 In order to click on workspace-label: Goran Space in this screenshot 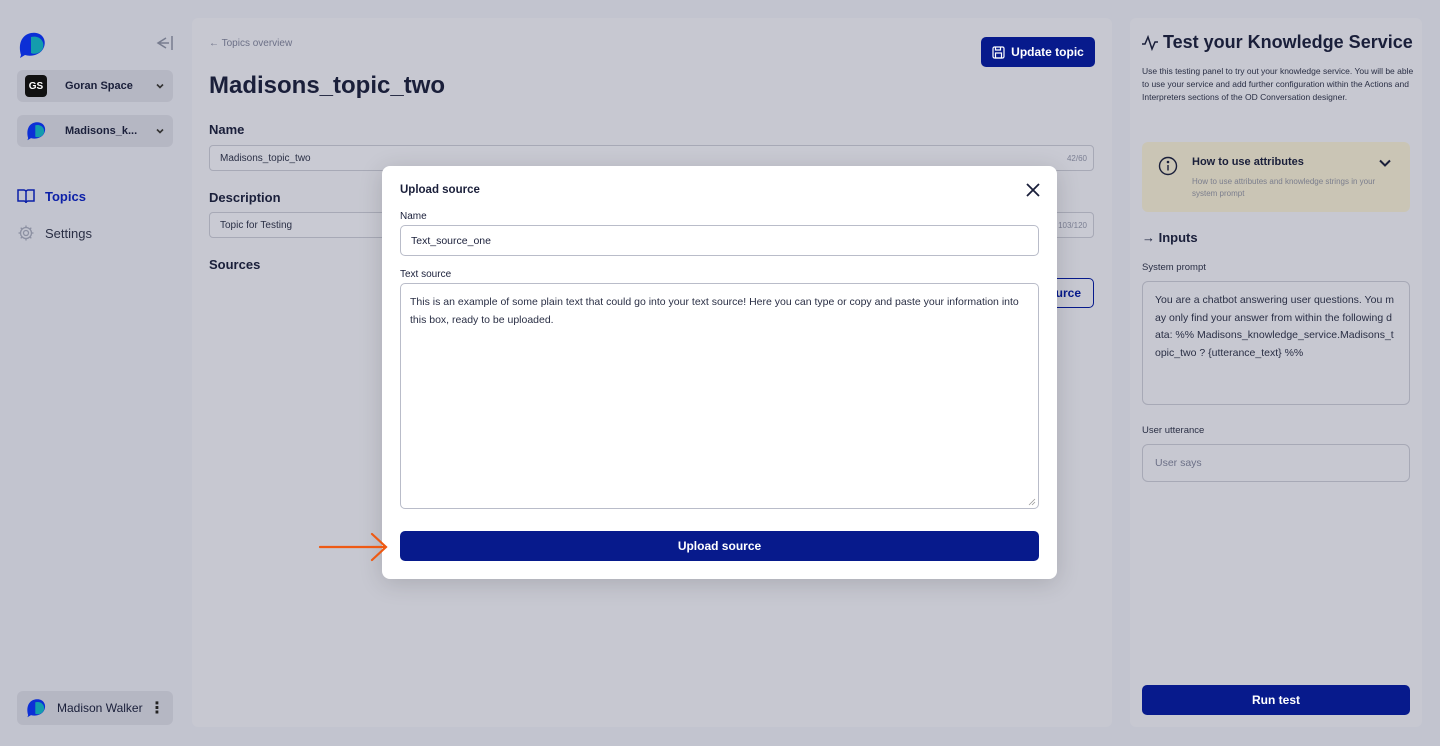, I will do `click(99, 86)`.